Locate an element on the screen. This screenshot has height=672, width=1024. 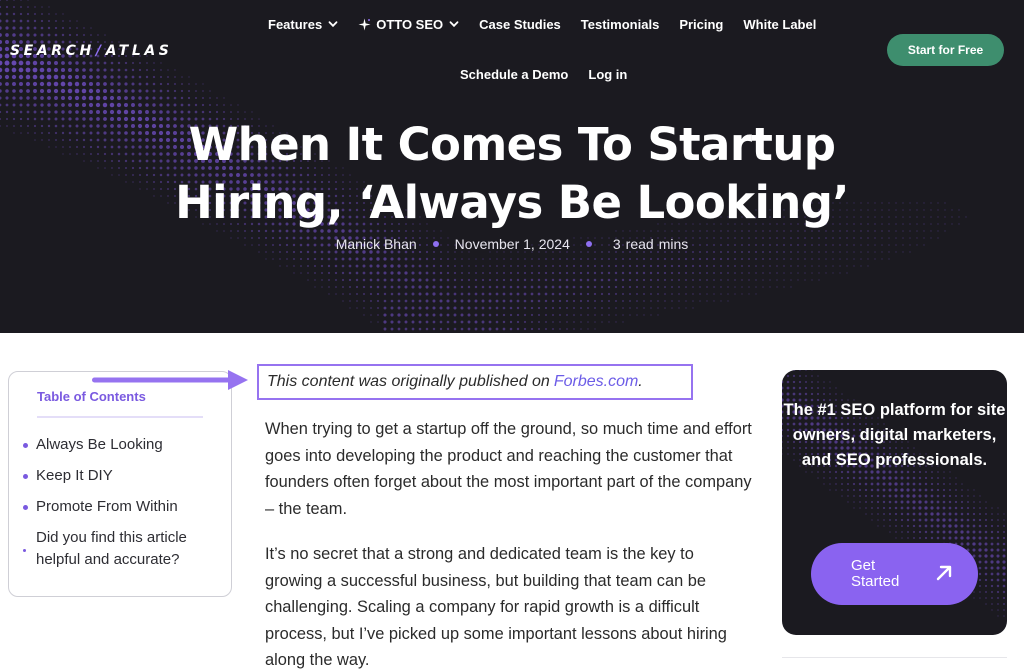
secondary-nav: Schedule a Demo Log in is located at coordinates (553, 74).